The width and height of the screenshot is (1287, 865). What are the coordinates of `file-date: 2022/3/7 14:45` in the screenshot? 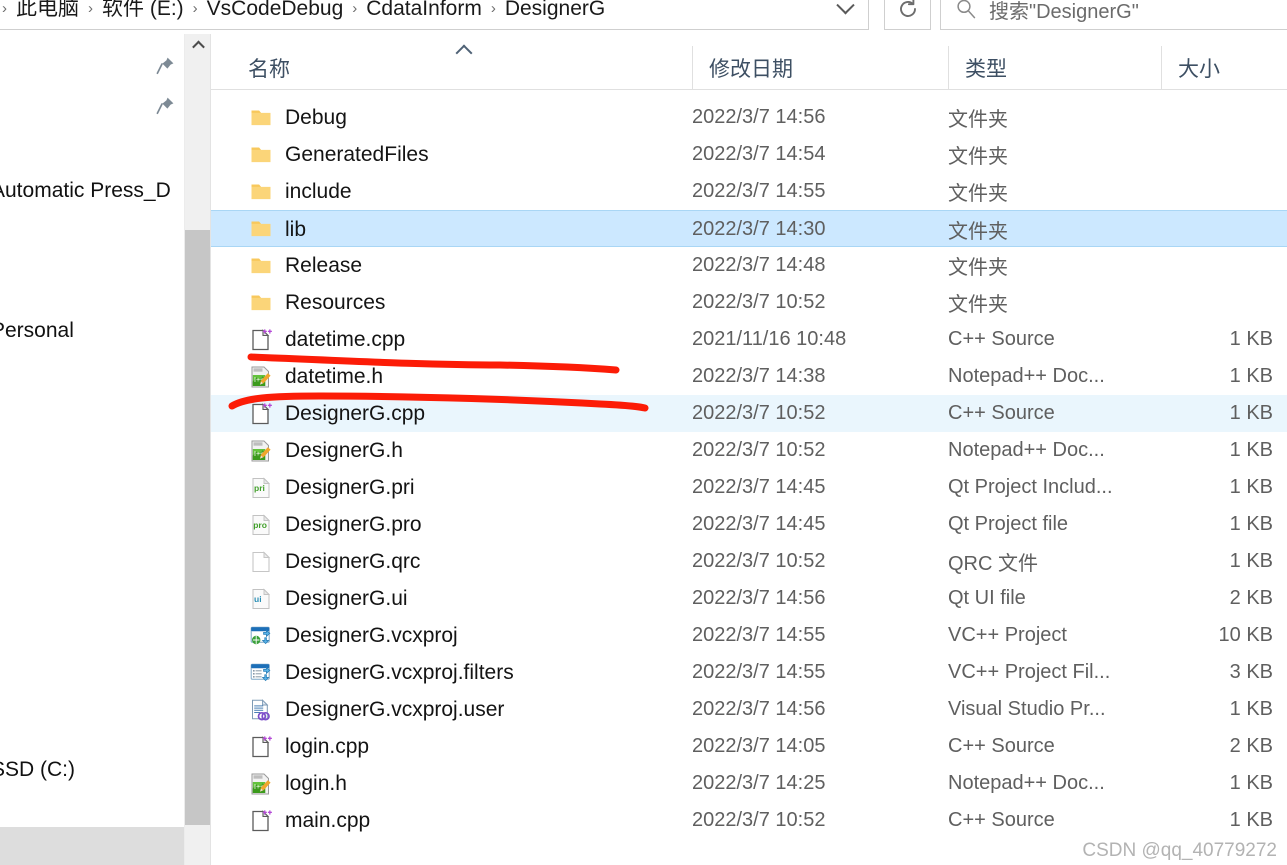 It's located at (759, 524).